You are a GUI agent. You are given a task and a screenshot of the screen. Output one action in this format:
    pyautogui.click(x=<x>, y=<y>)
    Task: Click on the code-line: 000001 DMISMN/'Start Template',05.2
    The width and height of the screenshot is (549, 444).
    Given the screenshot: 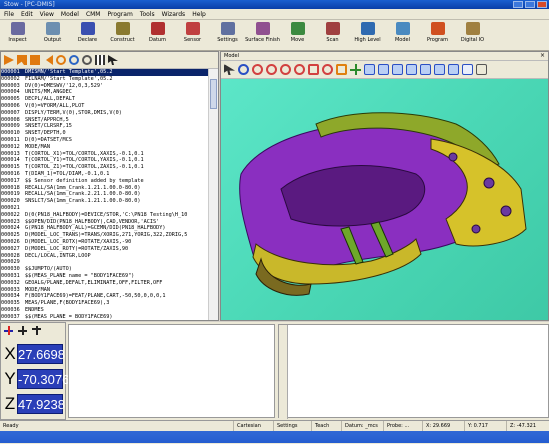 What is the action you would take?
    pyautogui.click(x=104, y=72)
    